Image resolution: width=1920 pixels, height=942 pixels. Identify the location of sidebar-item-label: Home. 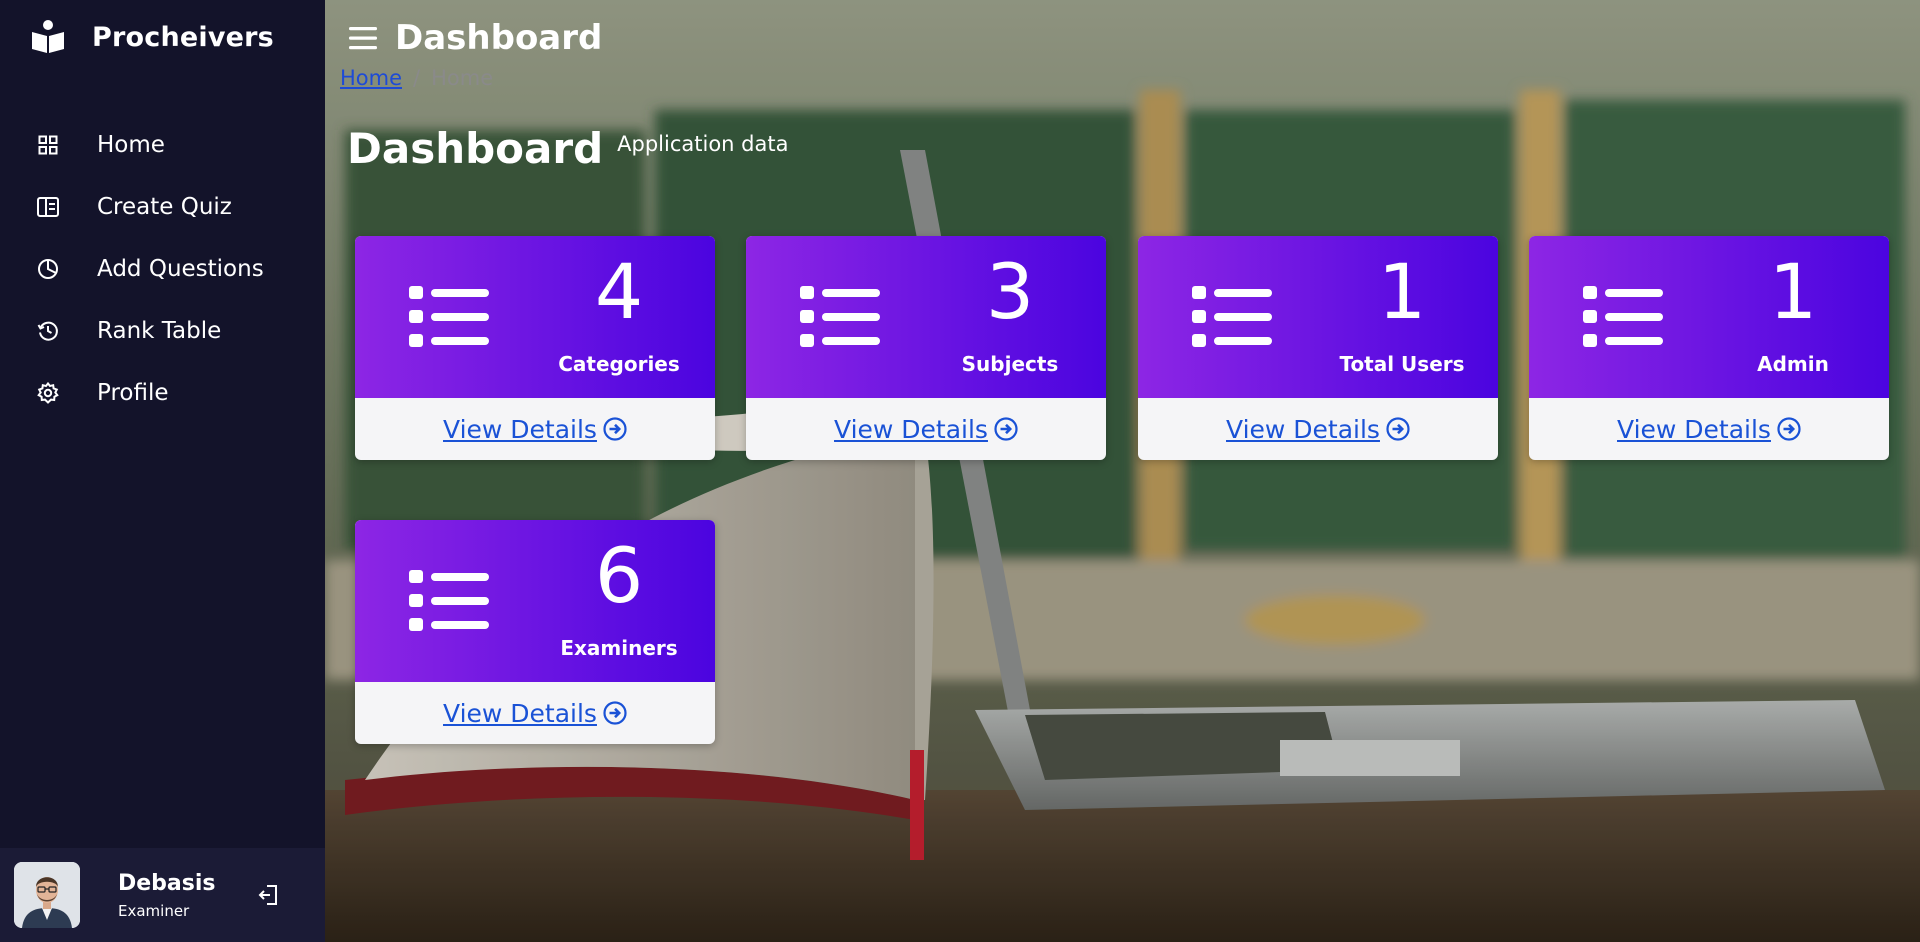
(131, 145).